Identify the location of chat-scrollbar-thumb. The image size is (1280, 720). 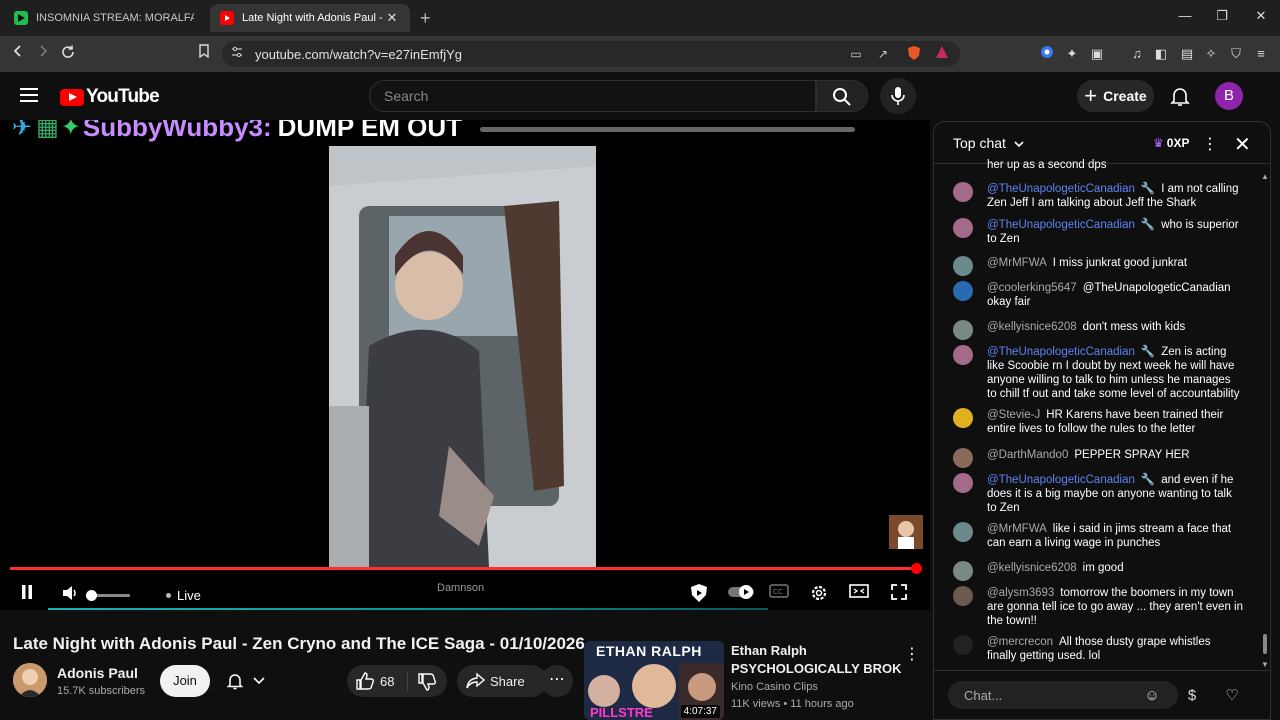
(1265, 644).